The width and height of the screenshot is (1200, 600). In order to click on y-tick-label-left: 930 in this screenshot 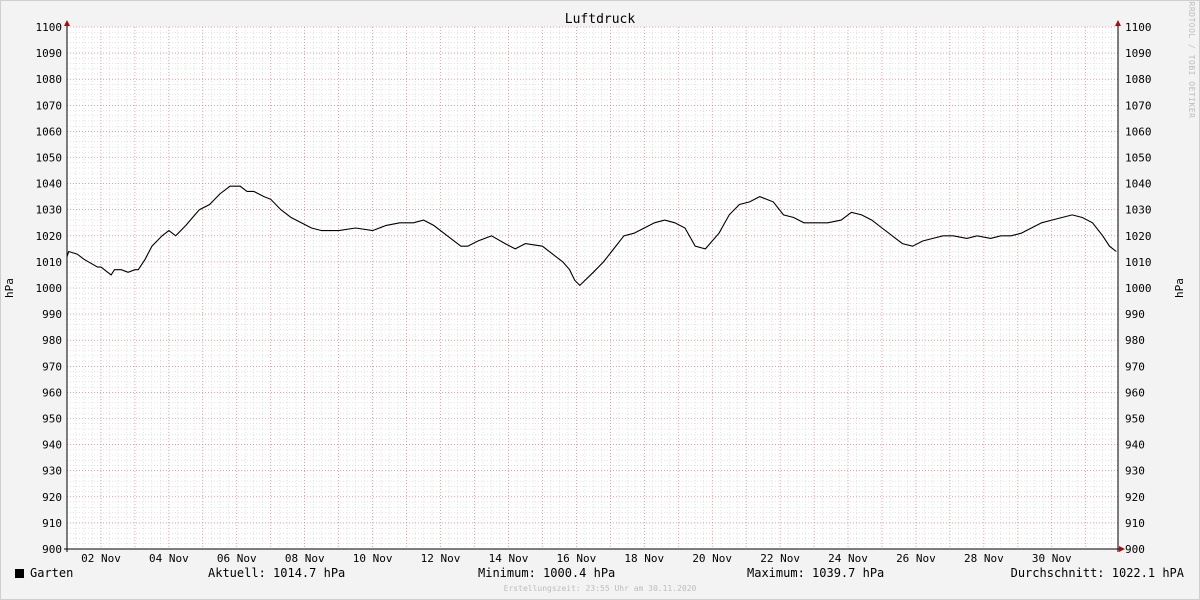, I will do `click(52, 471)`.